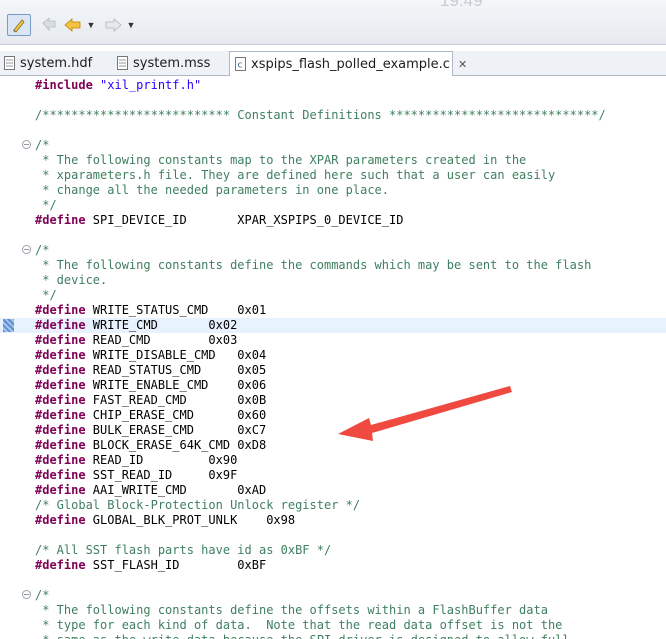 The height and width of the screenshot is (639, 666). What do you see at coordinates (150, 385) in the screenshot?
I see `code-text: #define WRITE_ENABLE_CMD 0x06` at bounding box center [150, 385].